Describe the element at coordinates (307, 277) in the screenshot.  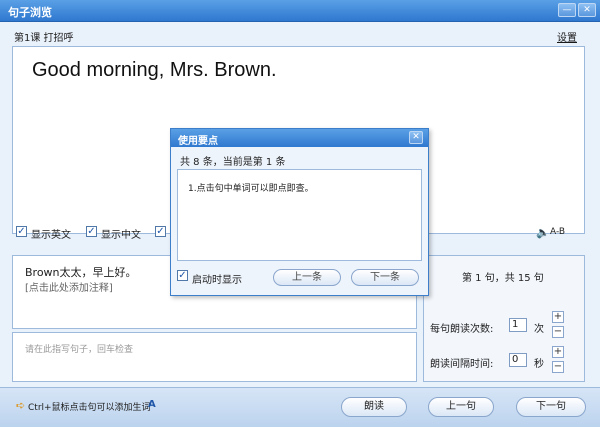
I see `previous-tip-button: 上一条` at that location.